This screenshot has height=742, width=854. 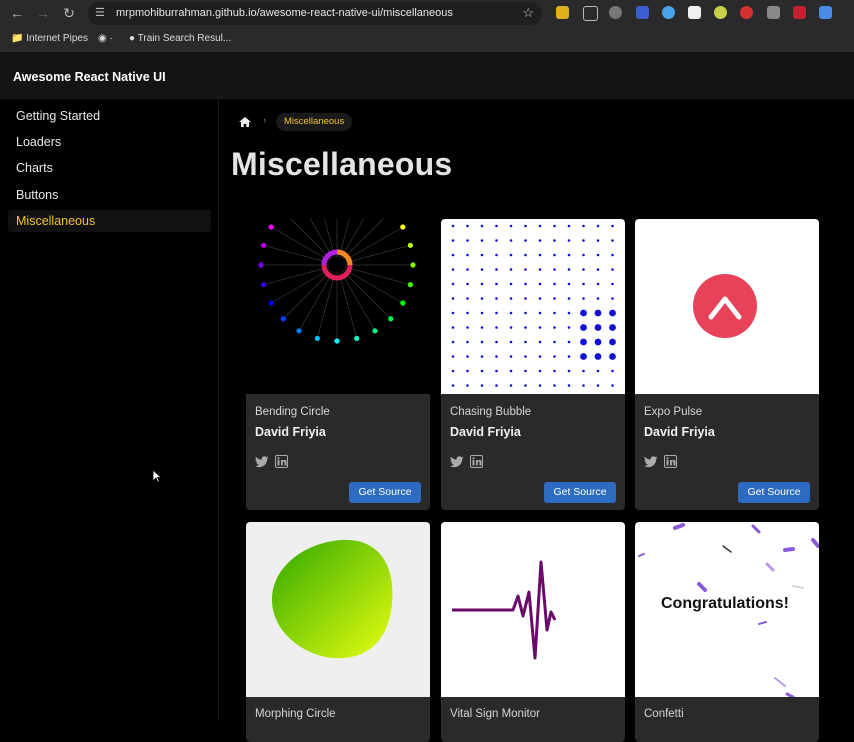 I want to click on card-confetti: Congratulations! Confetti, so click(x=727, y=632).